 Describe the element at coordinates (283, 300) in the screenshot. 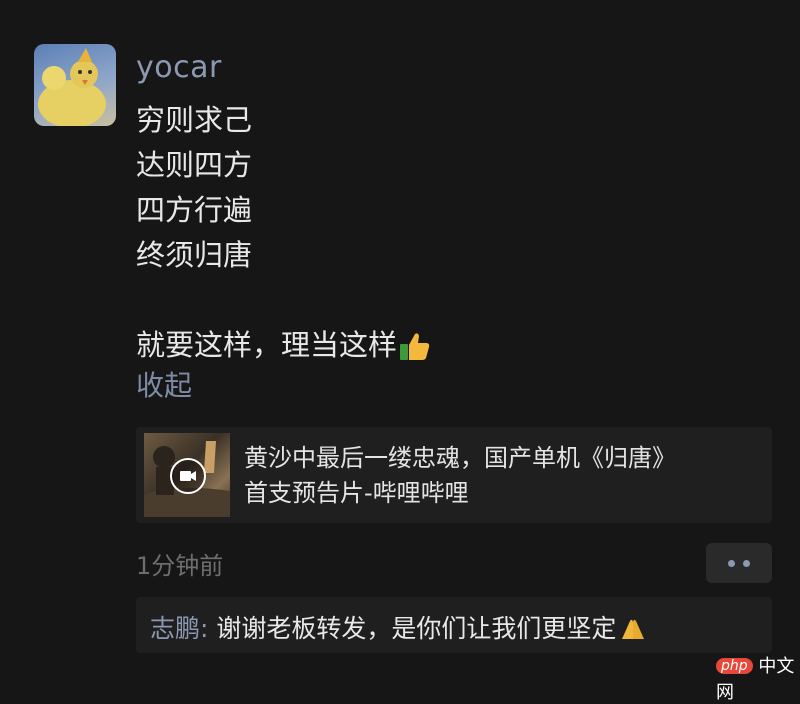

I see `post-line-blank` at that location.